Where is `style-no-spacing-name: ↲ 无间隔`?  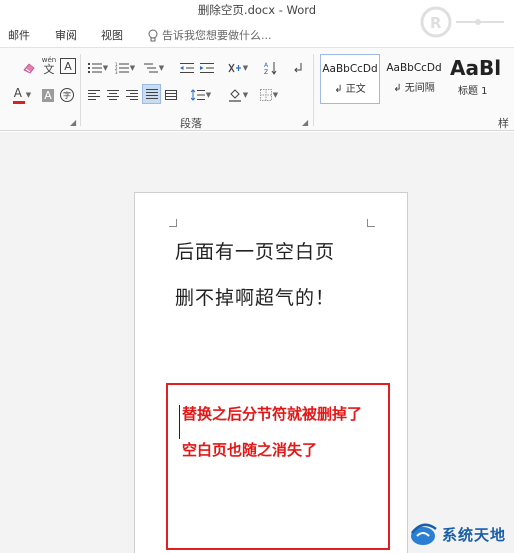 style-no-spacing-name: ↲ 无间隔 is located at coordinates (414, 86).